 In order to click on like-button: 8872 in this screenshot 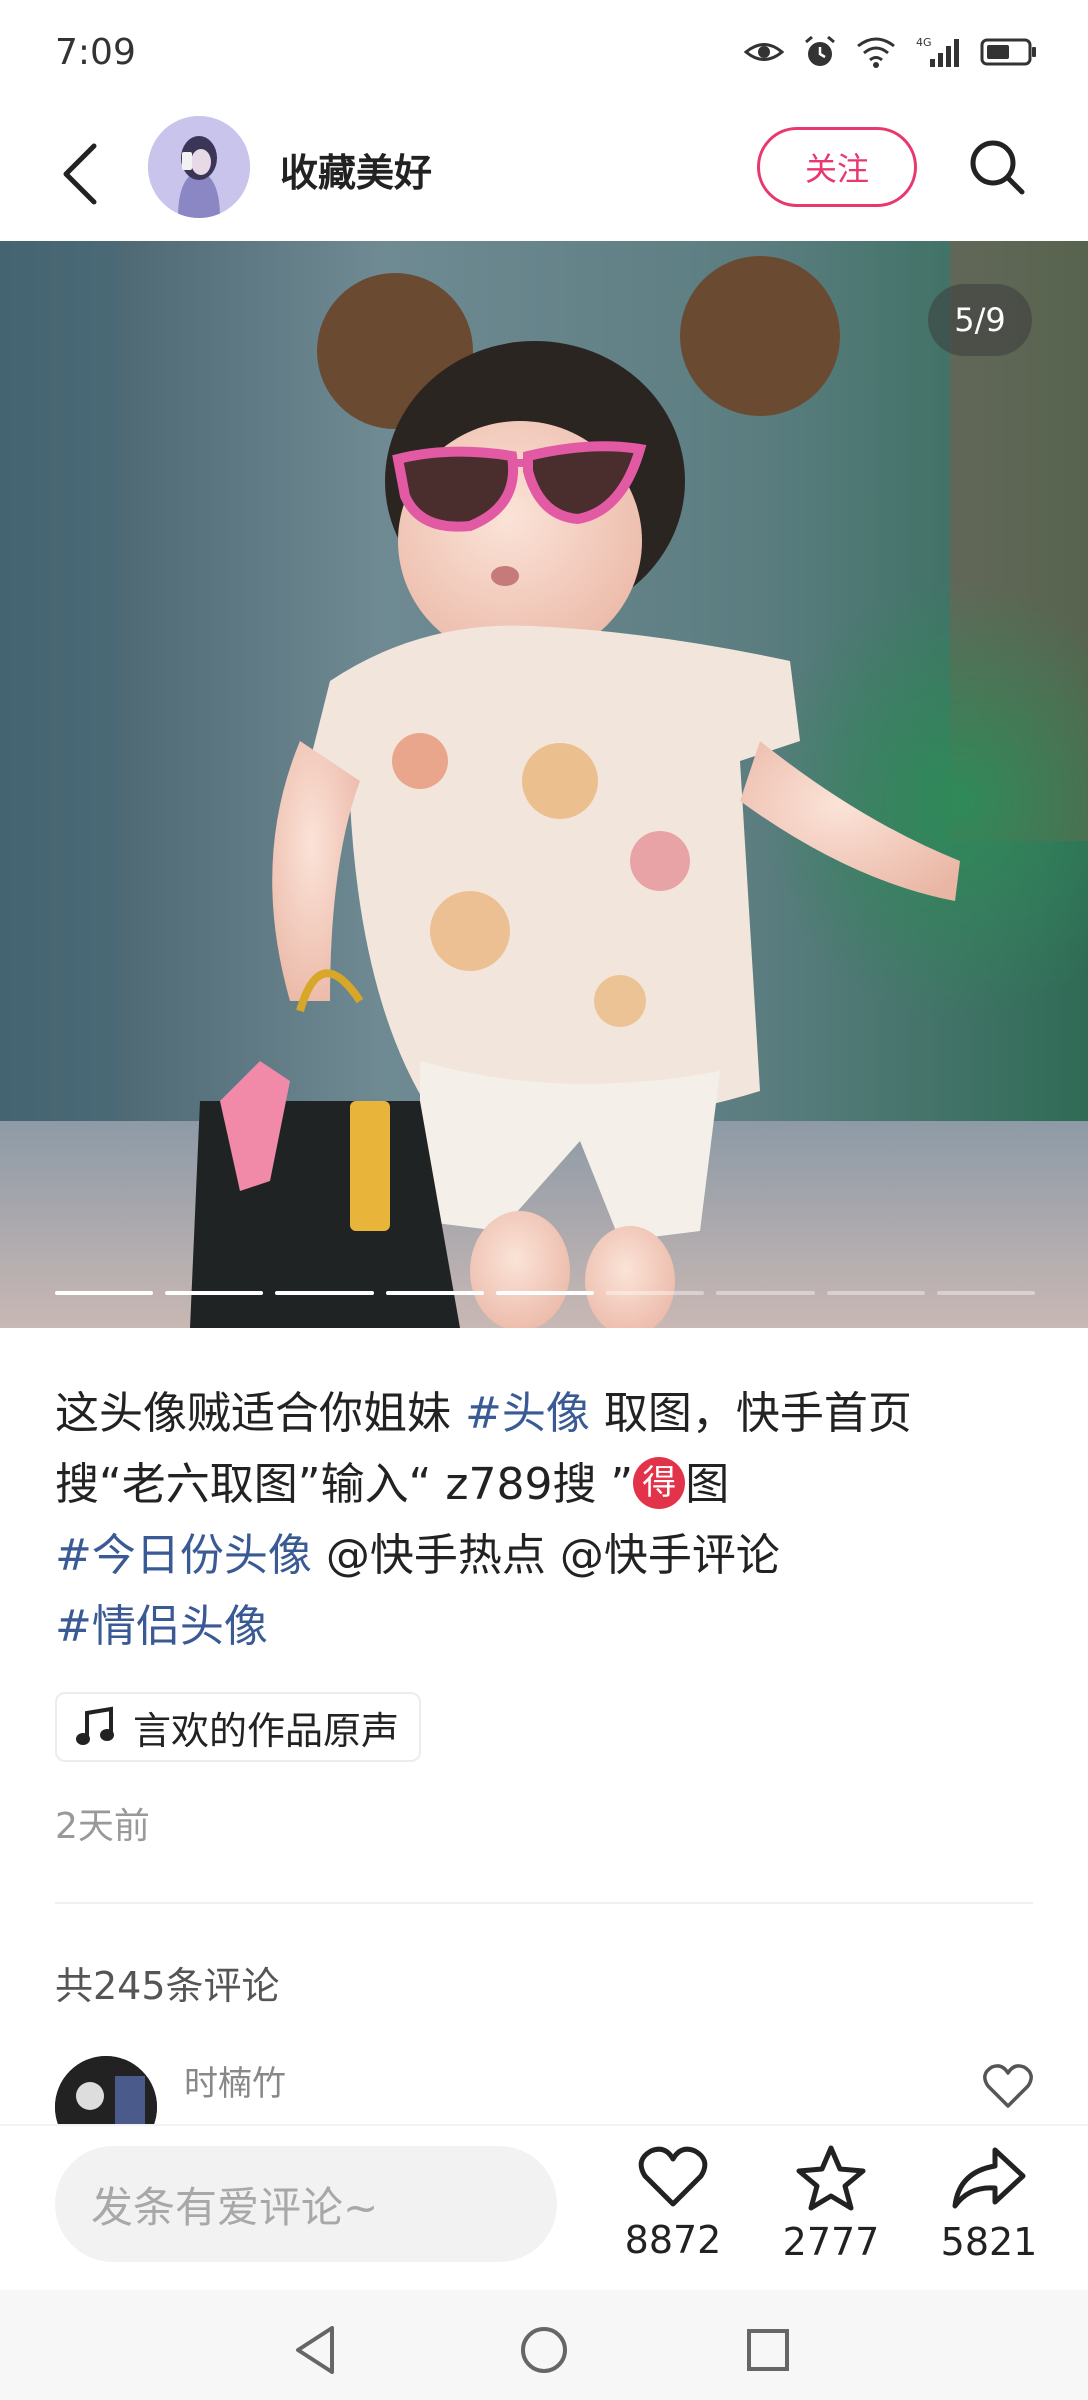, I will do `click(673, 2203)`.